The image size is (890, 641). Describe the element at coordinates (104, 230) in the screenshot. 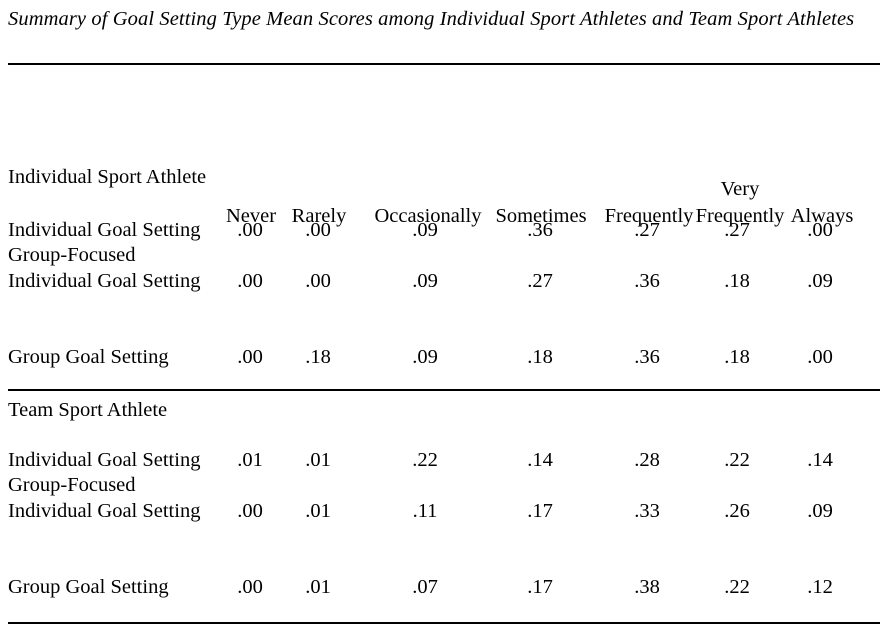

I see `row-label-0-0: Individual Goal Setting` at that location.